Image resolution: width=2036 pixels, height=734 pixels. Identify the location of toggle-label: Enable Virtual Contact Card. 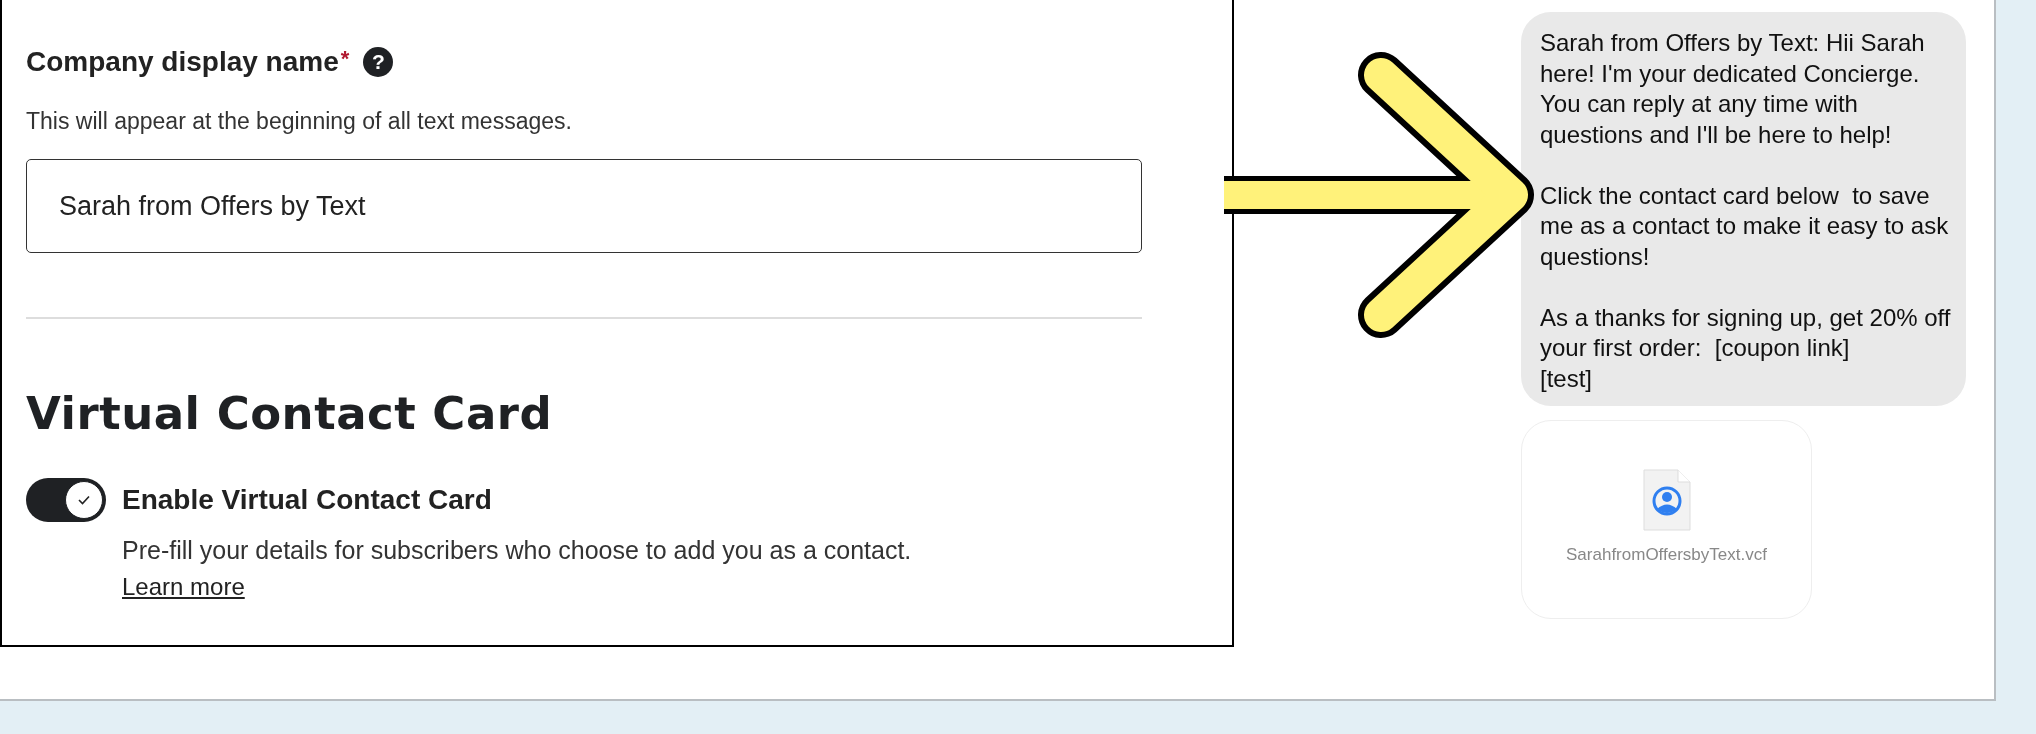
(307, 499).